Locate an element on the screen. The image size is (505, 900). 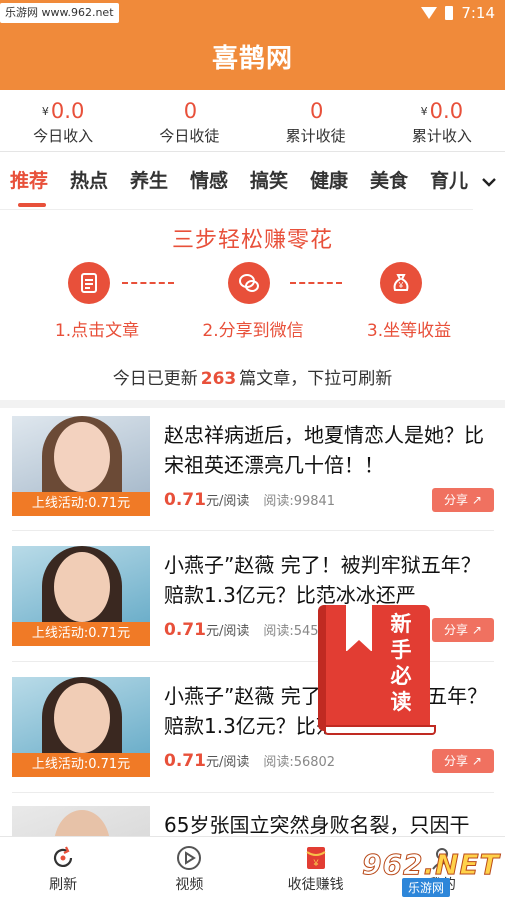
book-icon: 新手必读 is located at coordinates (374, 668).